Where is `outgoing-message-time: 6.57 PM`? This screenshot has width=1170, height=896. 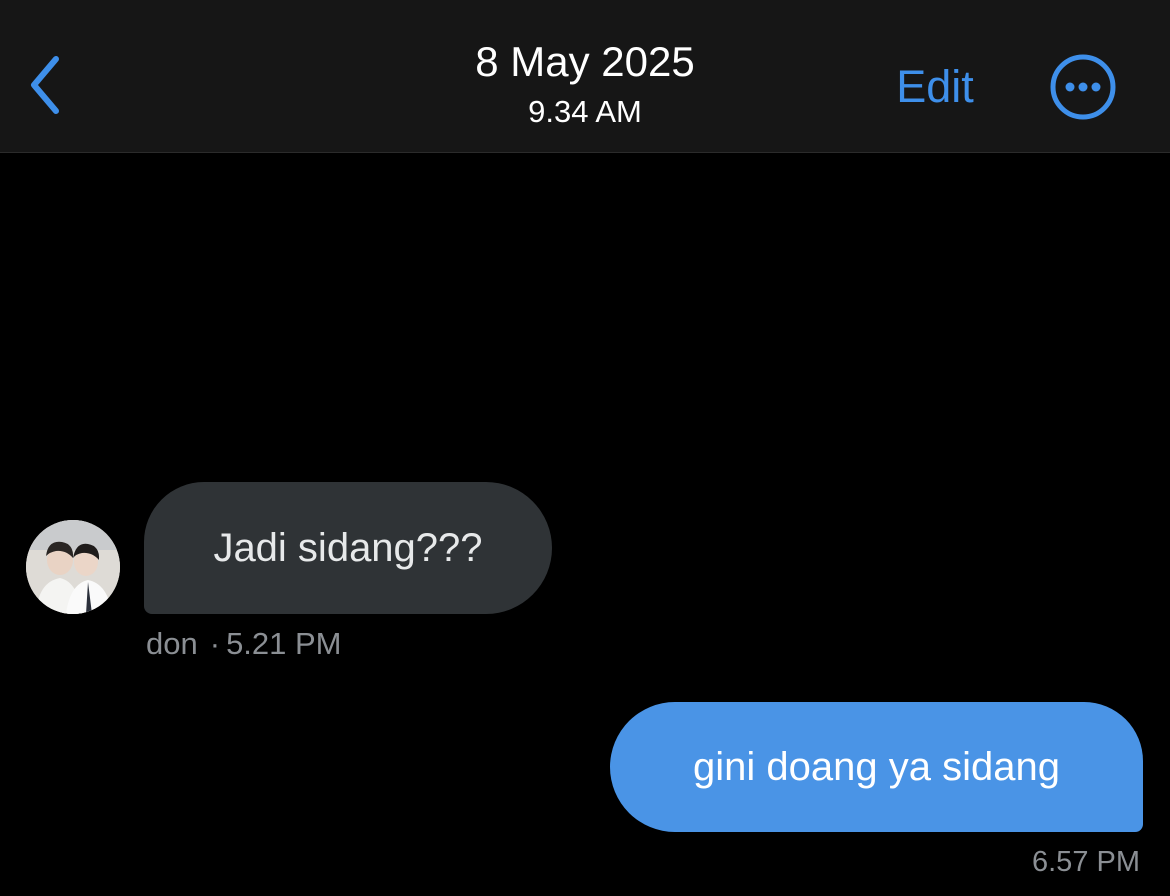
outgoing-message-time: 6.57 PM is located at coordinates (1086, 862).